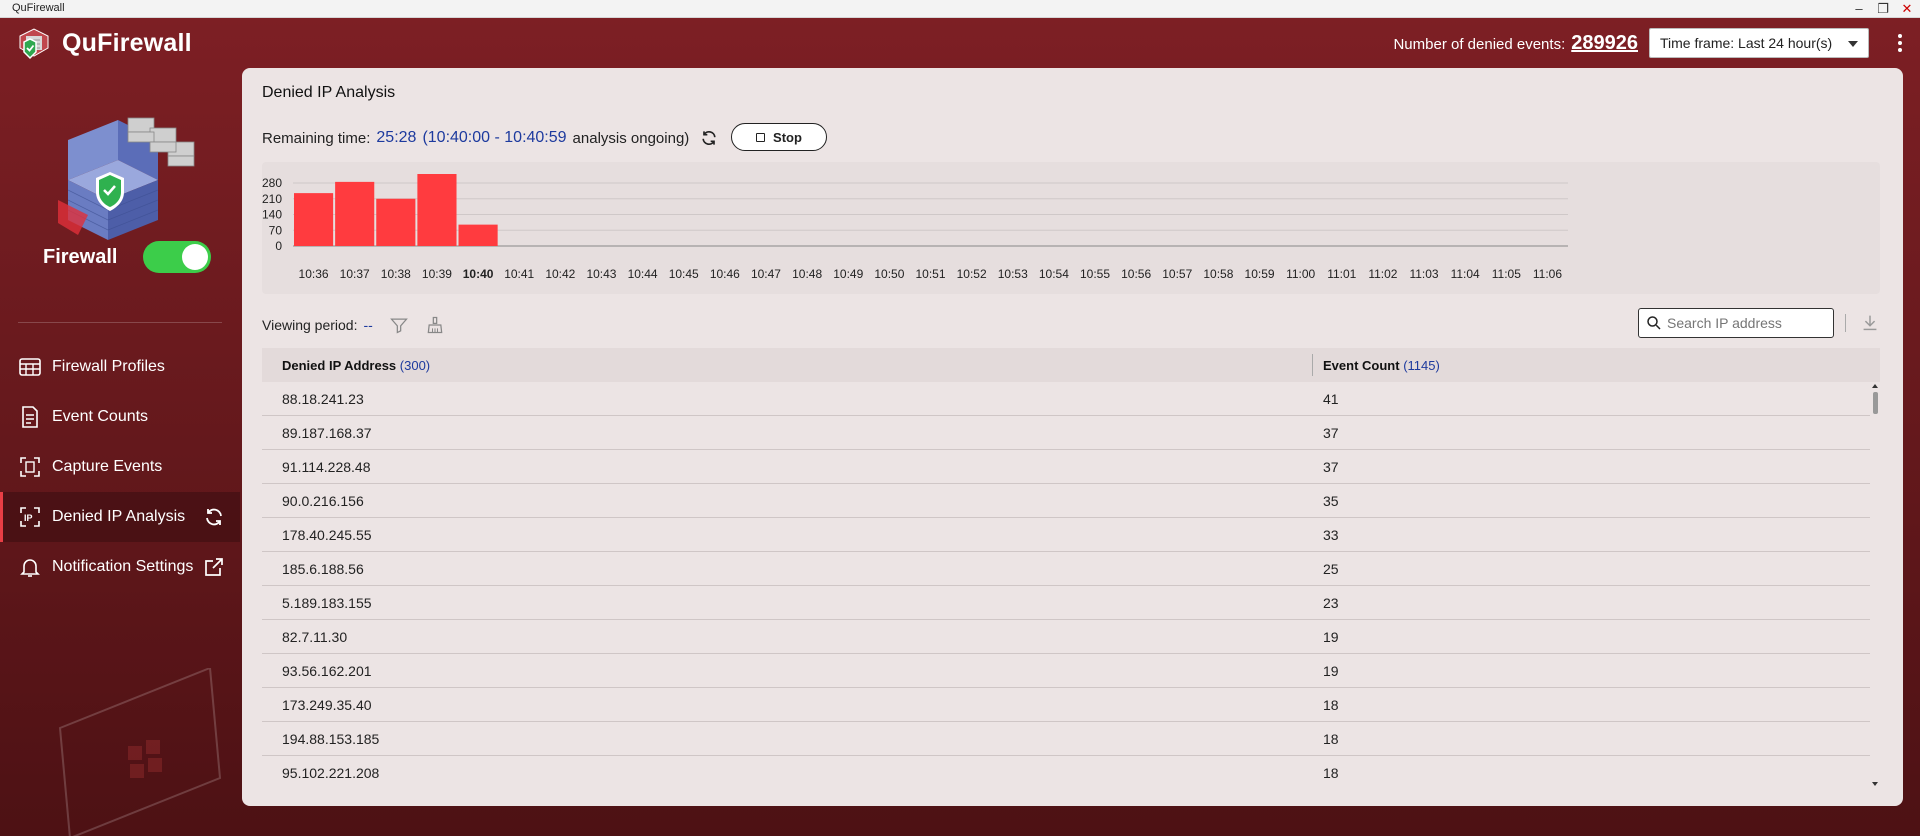 Image resolution: width=1920 pixels, height=836 pixels. Describe the element at coordinates (684, 274) in the screenshot. I see `chart-x-tick-label: 10:45` at that location.